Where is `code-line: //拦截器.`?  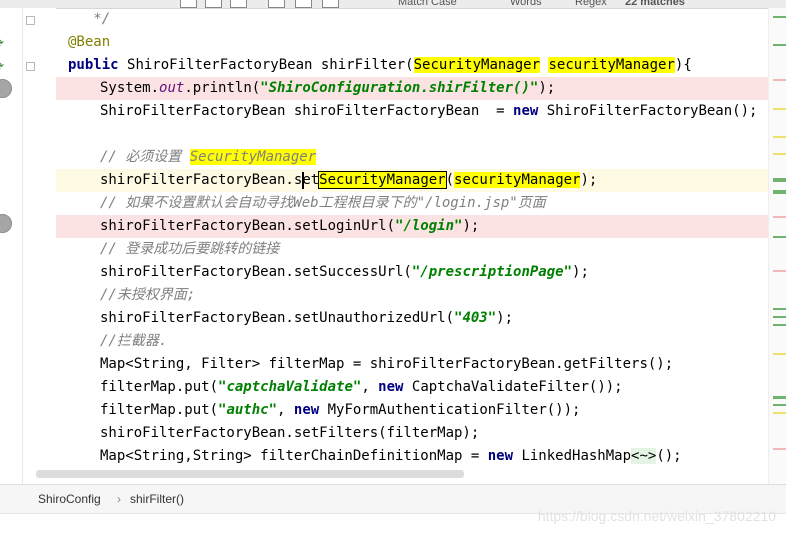 code-line: //拦截器. is located at coordinates (384, 341).